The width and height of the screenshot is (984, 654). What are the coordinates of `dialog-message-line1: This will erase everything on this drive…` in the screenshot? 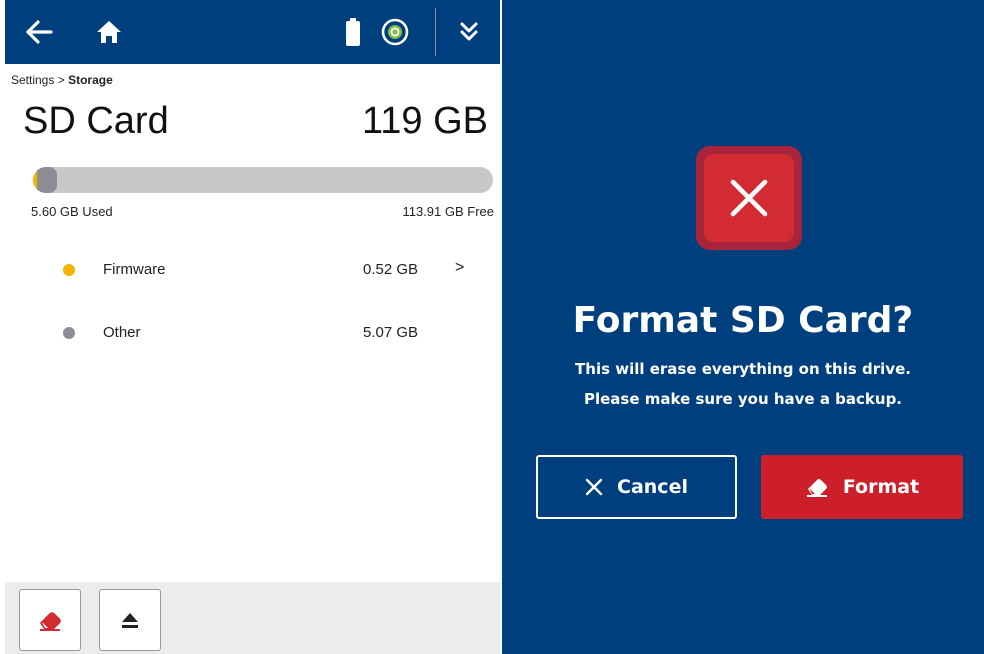 It's located at (743, 369).